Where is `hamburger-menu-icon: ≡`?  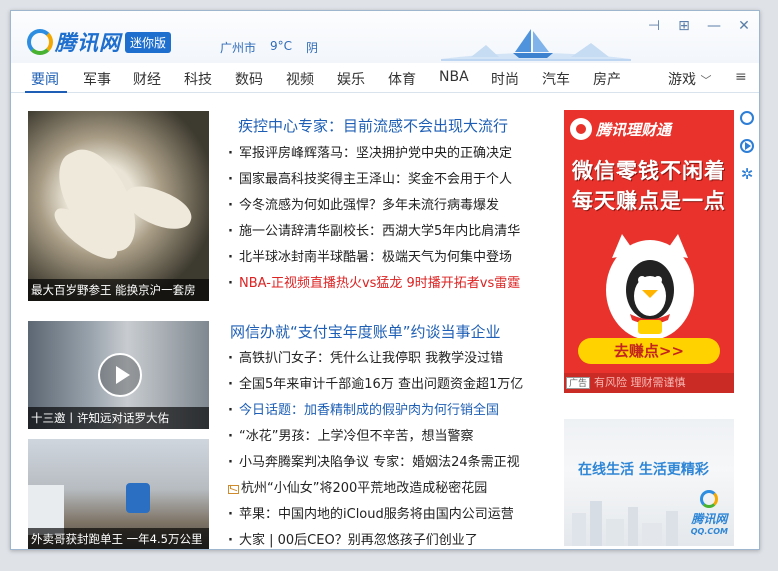
hamburger-menu-icon: ≡ is located at coordinates (741, 77).